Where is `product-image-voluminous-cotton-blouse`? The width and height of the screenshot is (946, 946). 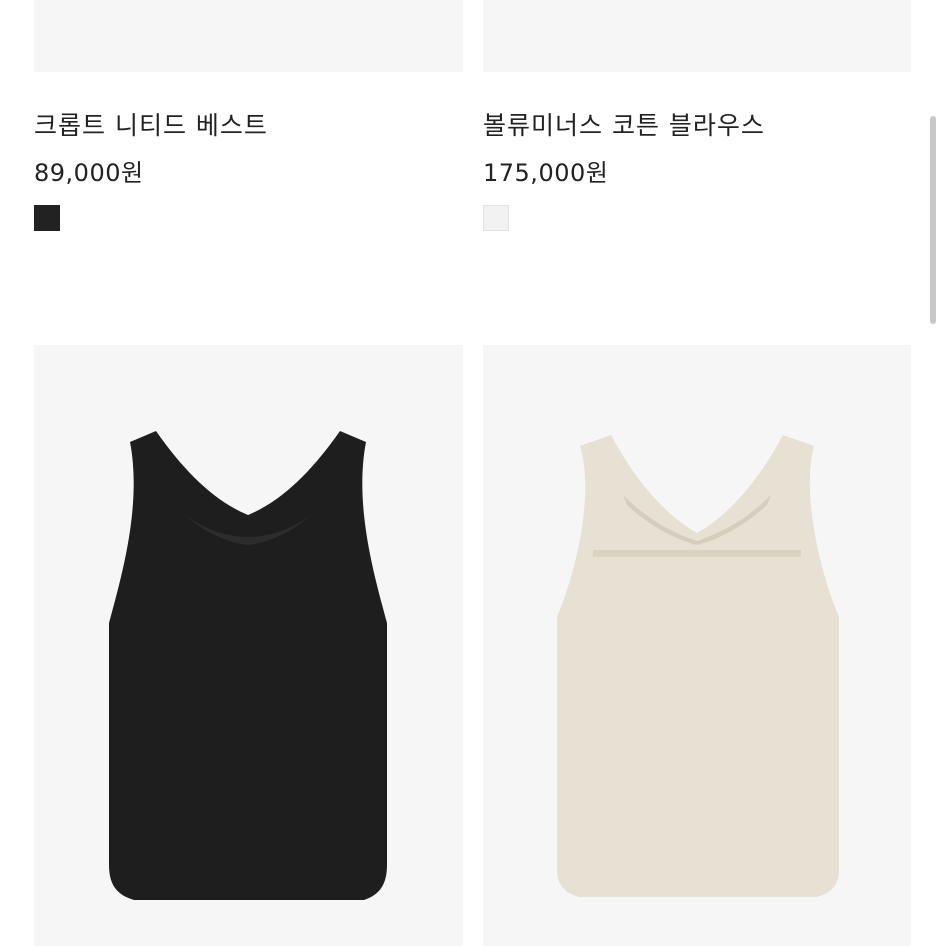
product-image-voluminous-cotton-blouse is located at coordinates (697, 36).